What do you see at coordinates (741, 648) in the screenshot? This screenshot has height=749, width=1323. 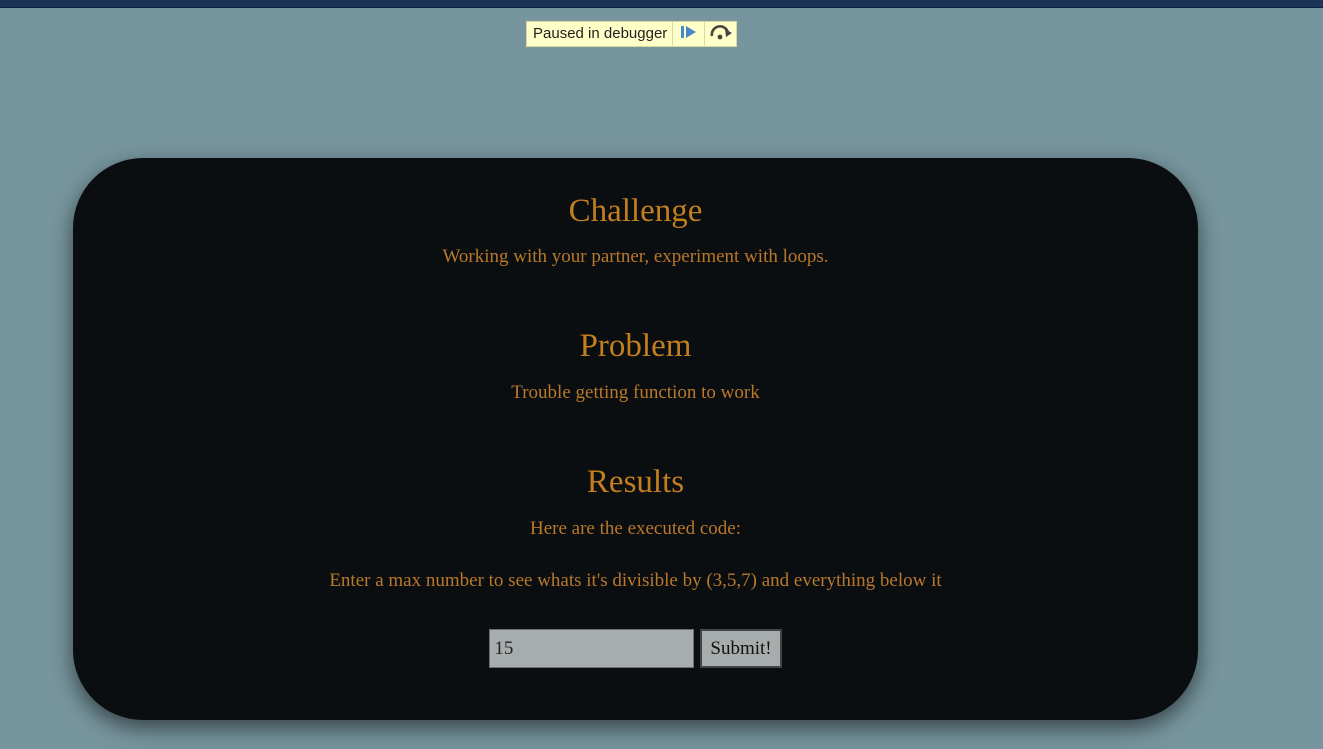 I see `submit-button: Submit!` at bounding box center [741, 648].